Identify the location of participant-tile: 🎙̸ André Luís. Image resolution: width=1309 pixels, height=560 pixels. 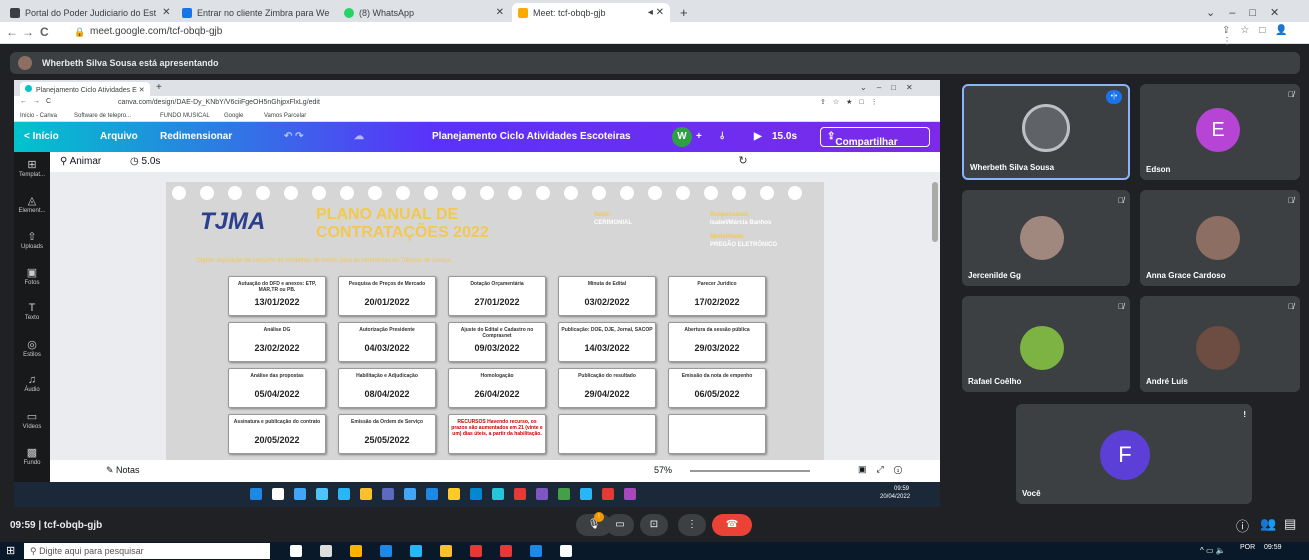
(1220, 344).